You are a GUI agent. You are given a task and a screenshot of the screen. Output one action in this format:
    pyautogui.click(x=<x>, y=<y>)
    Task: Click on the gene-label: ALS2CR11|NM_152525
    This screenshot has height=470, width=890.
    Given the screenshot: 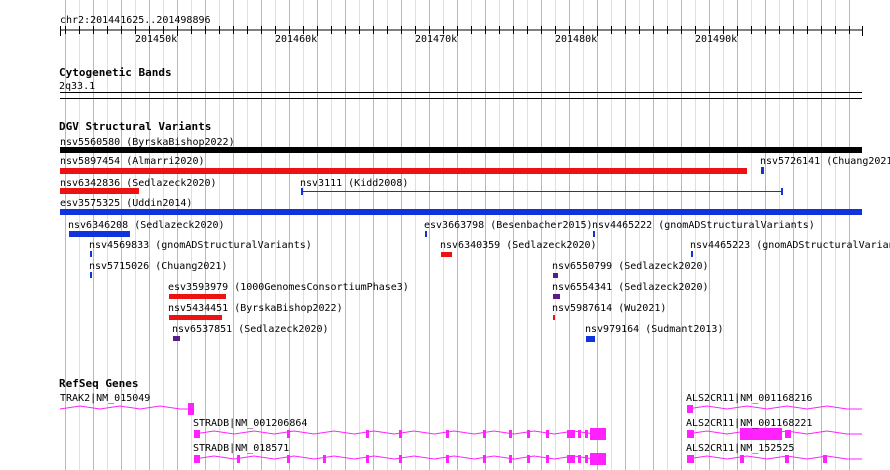 What is the action you would take?
    pyautogui.click(x=740, y=448)
    